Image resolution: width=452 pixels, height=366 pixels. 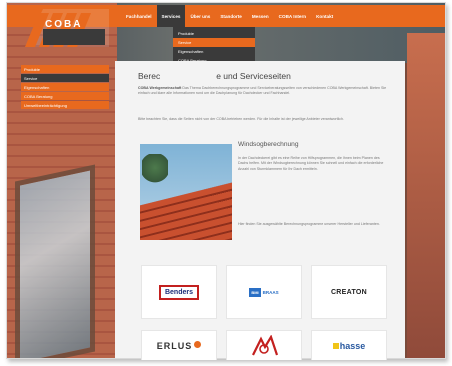 I want to click on nav-item-standorte: Standorte, so click(x=230, y=16).